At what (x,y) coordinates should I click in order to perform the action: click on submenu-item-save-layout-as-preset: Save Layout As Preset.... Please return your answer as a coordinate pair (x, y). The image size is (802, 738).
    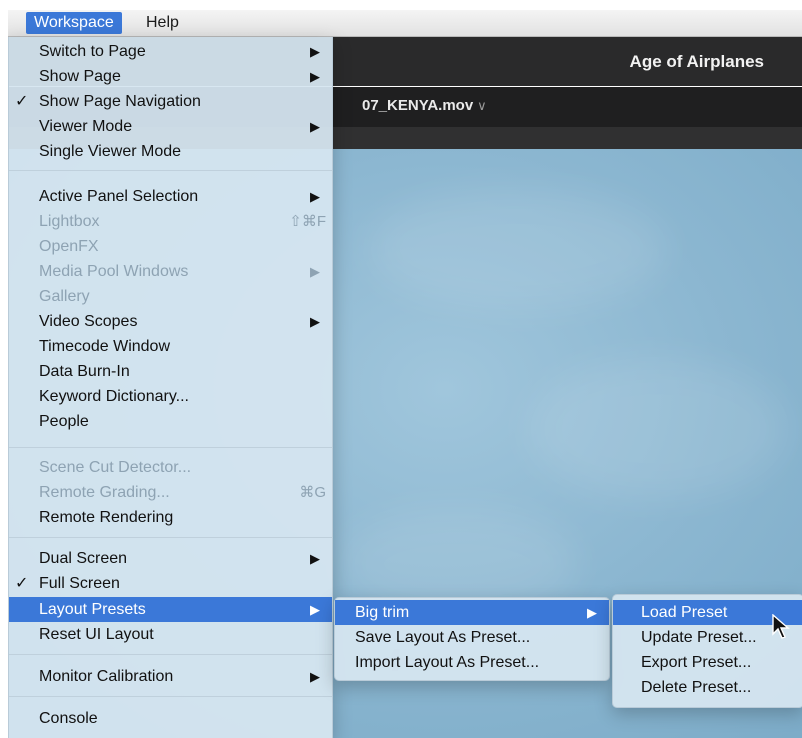
    Looking at the image, I should click on (472, 637).